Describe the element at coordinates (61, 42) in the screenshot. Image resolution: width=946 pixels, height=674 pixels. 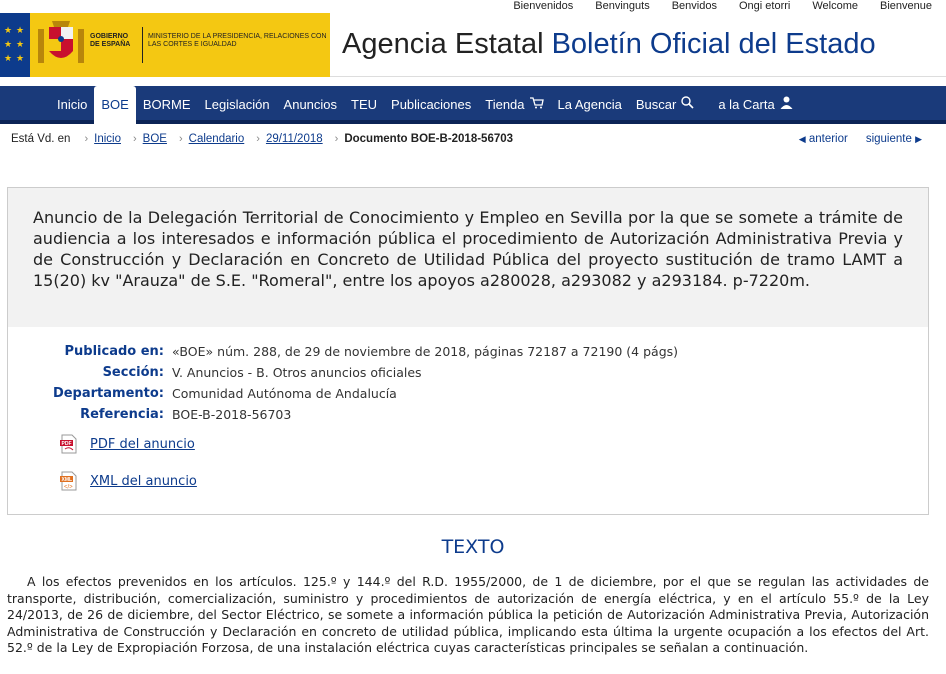
I see `coat-of-arms-icon` at that location.